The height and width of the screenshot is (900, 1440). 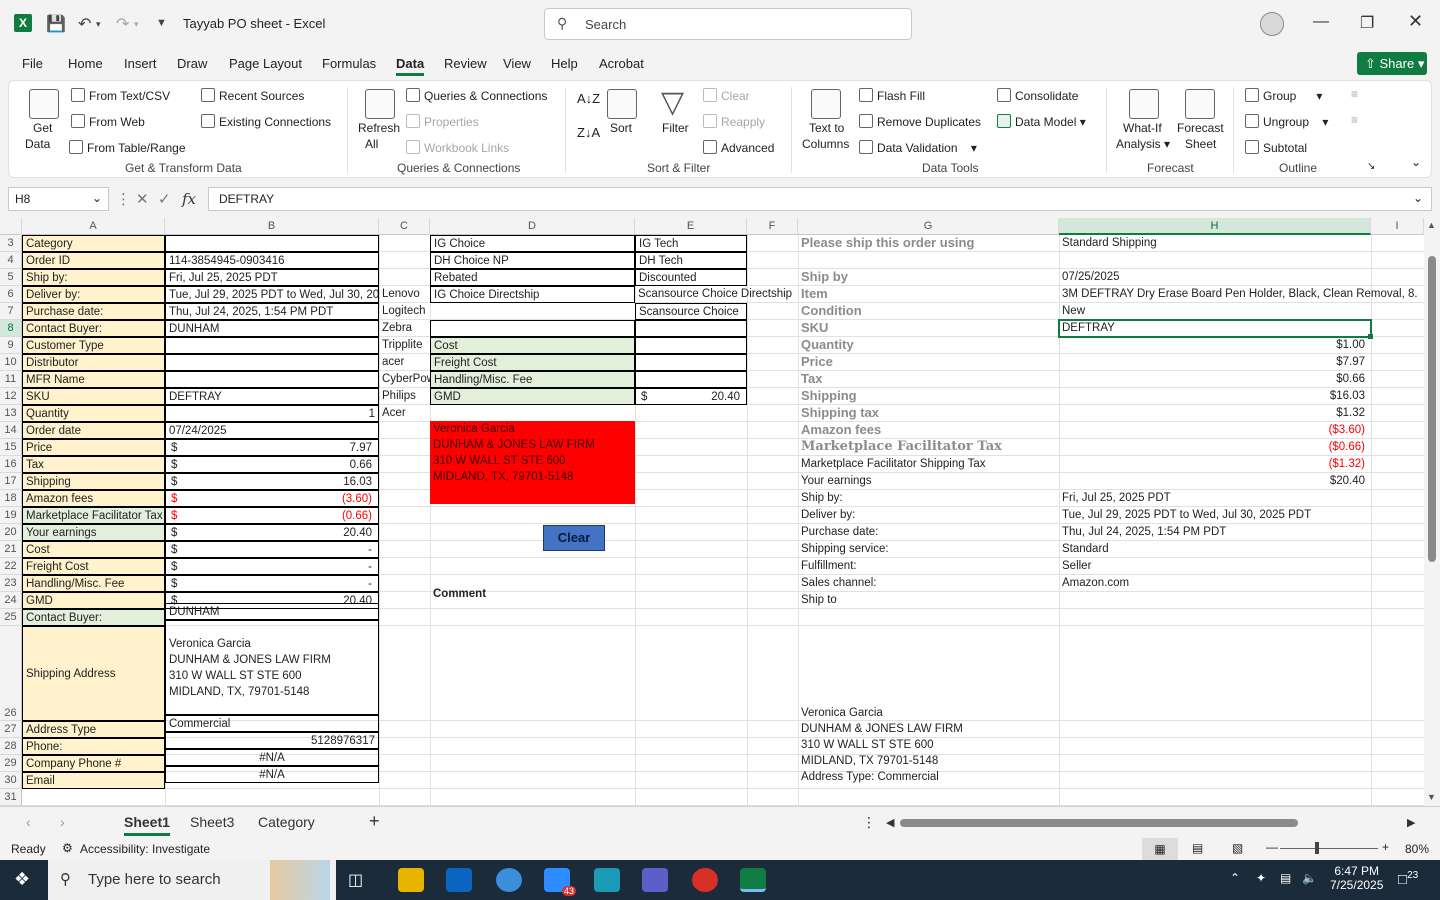 What do you see at coordinates (691, 260) in the screenshot?
I see `cell-e4: DH Tech` at bounding box center [691, 260].